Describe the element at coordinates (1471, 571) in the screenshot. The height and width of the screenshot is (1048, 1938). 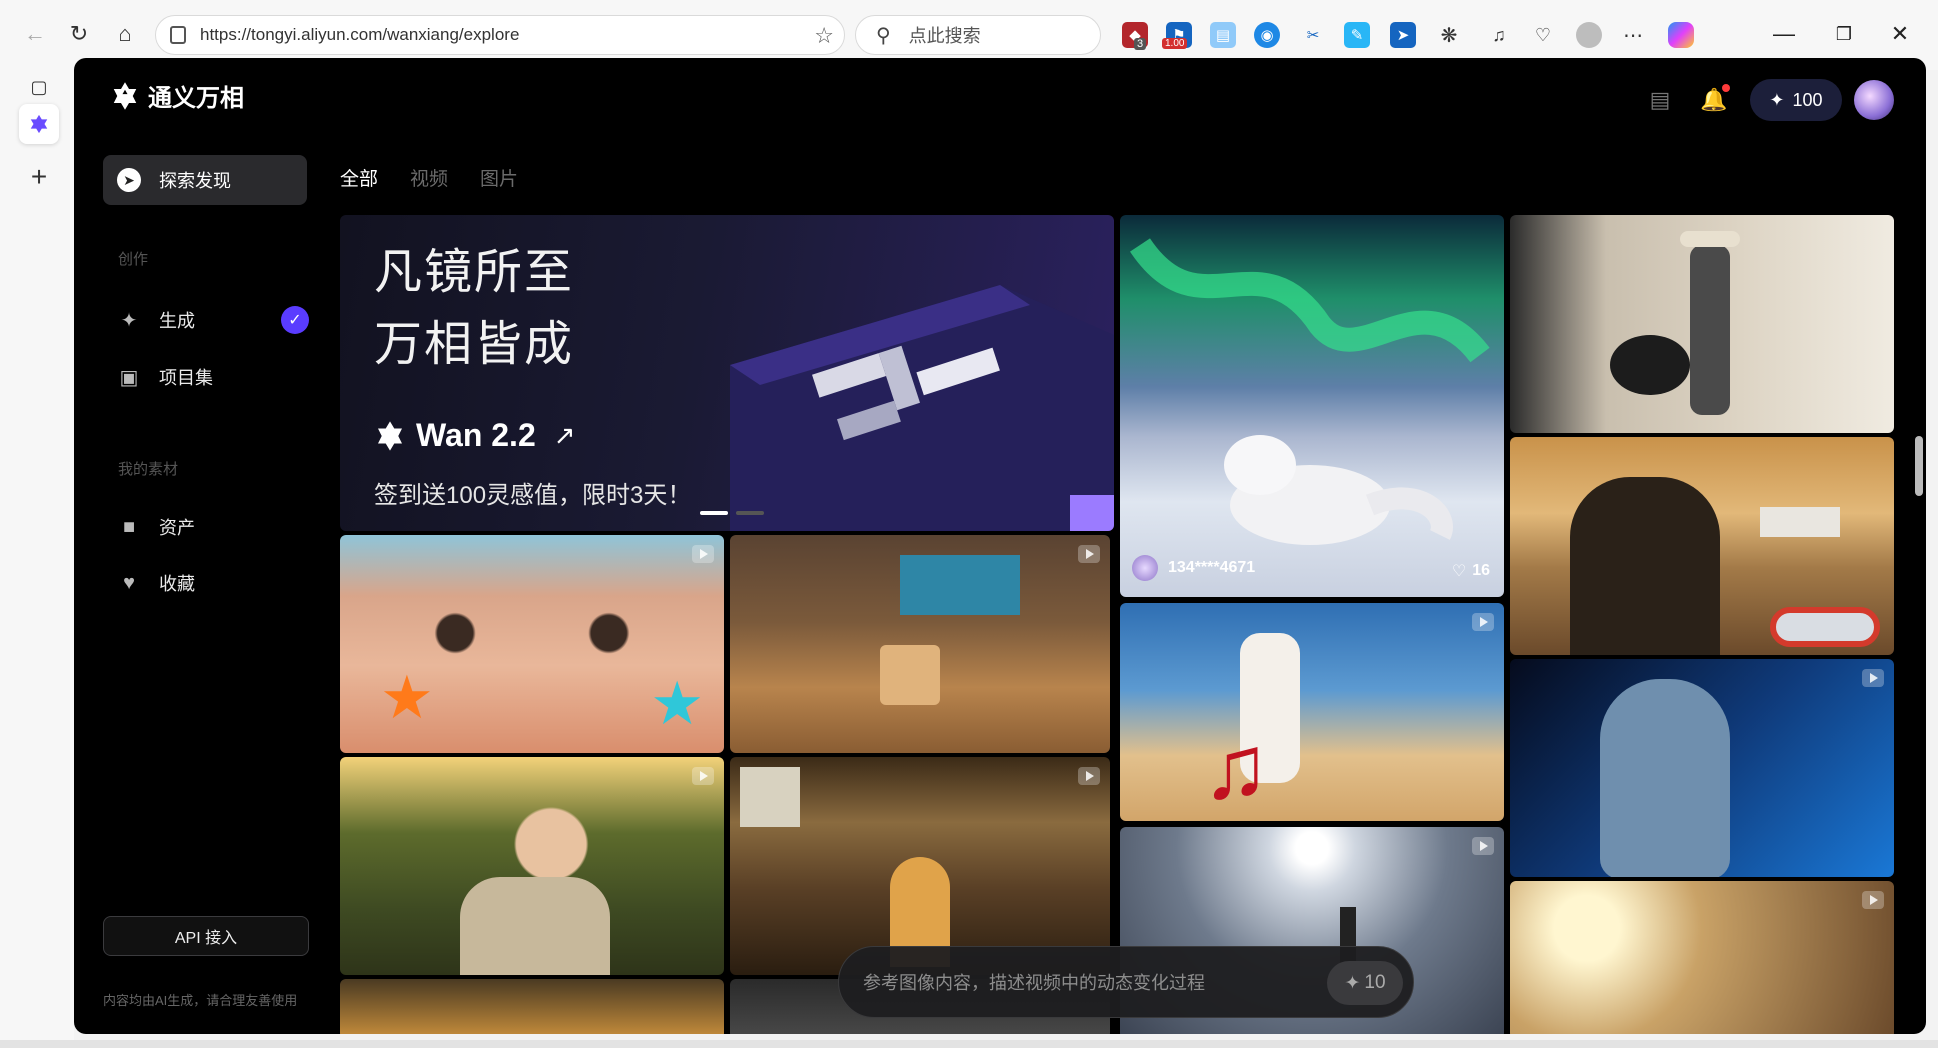
I see `like-button: ♡ 16` at that location.